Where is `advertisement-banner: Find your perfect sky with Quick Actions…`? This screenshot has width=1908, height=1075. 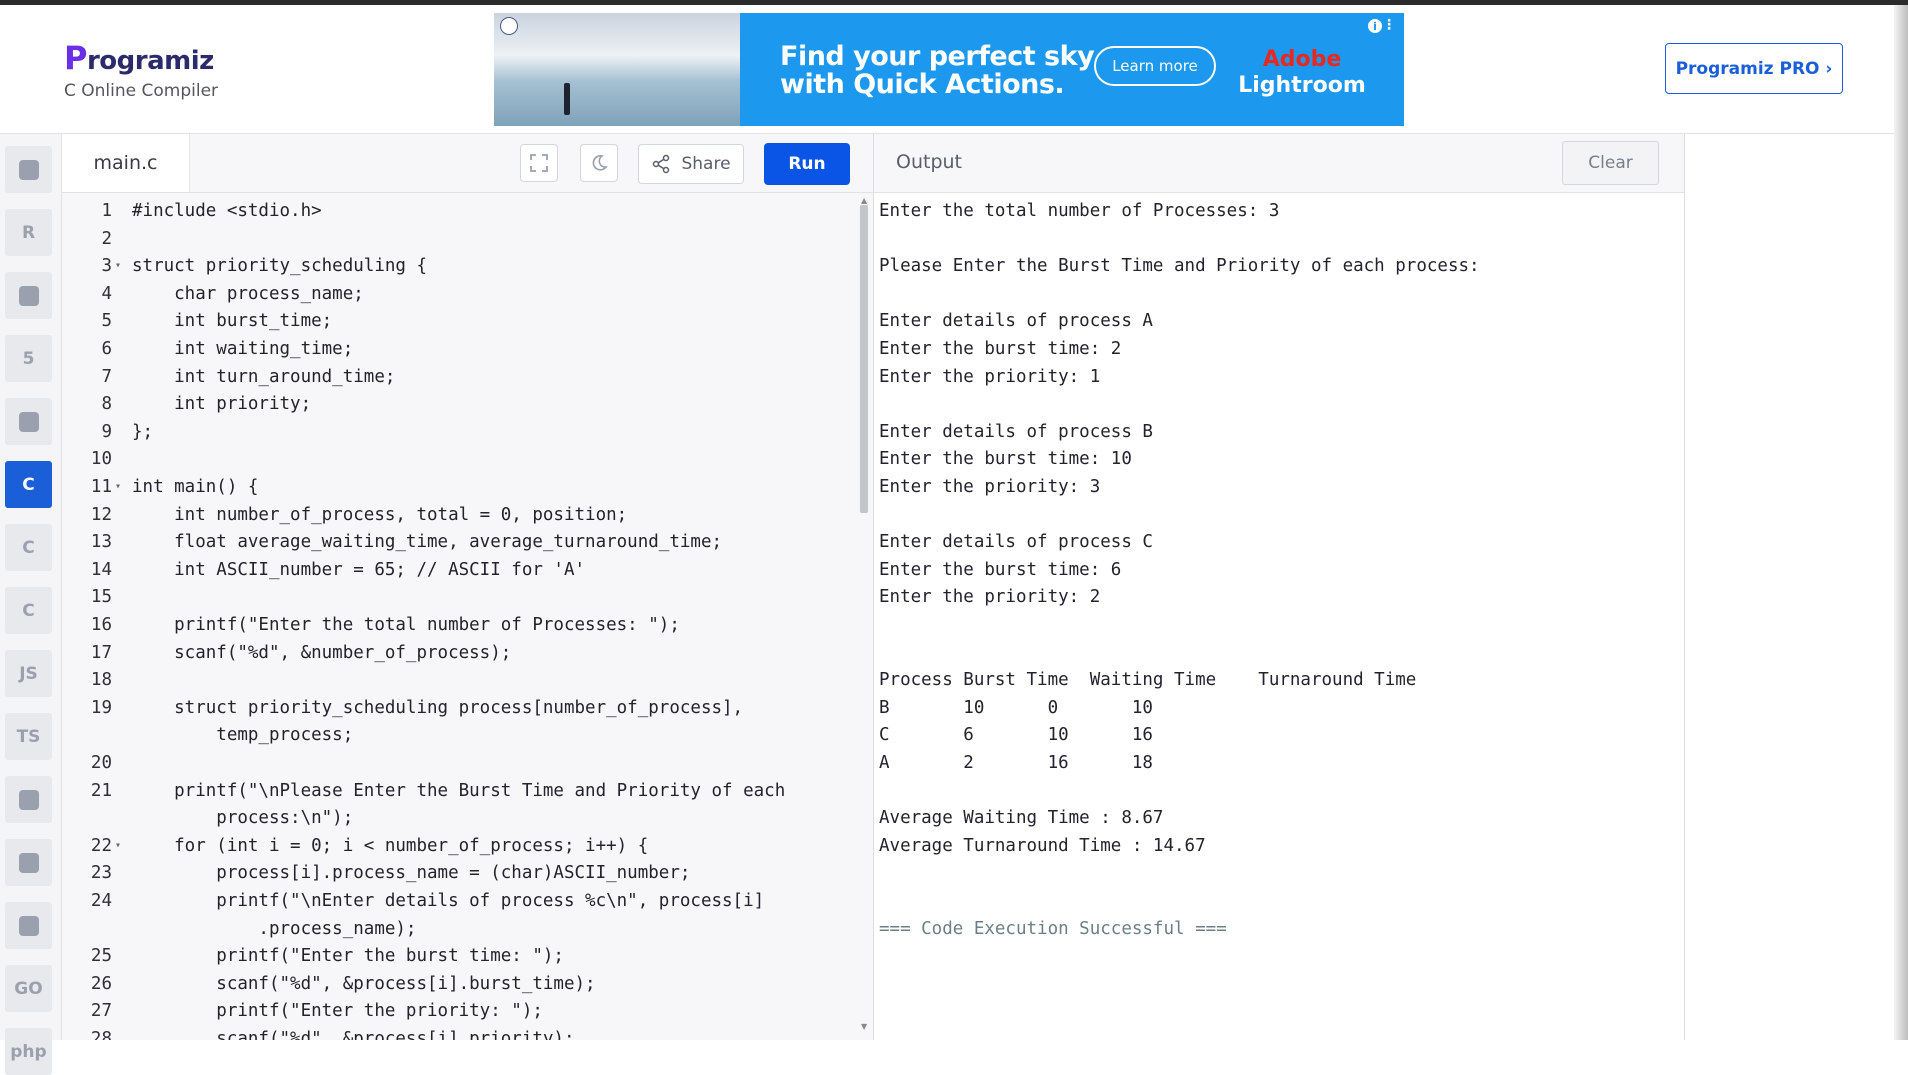 advertisement-banner: Find your perfect sky with Quick Actions… is located at coordinates (949, 69).